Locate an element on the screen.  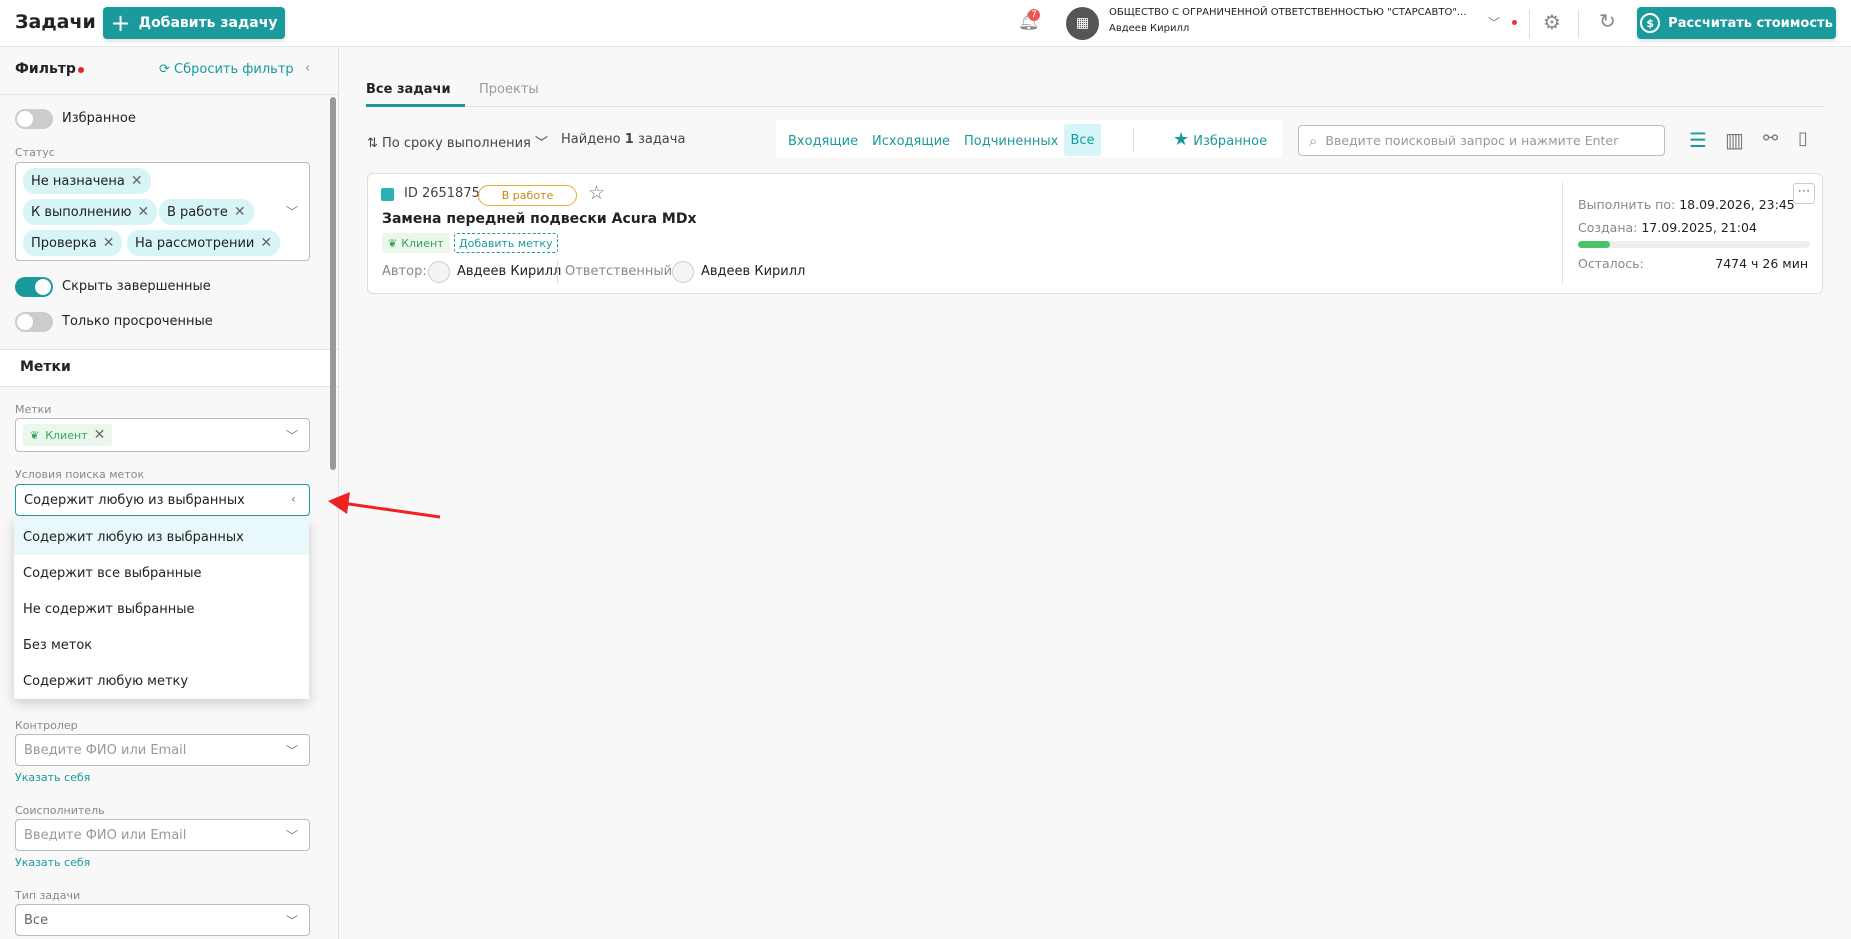
notification-badge: 7 is located at coordinates (1034, 15).